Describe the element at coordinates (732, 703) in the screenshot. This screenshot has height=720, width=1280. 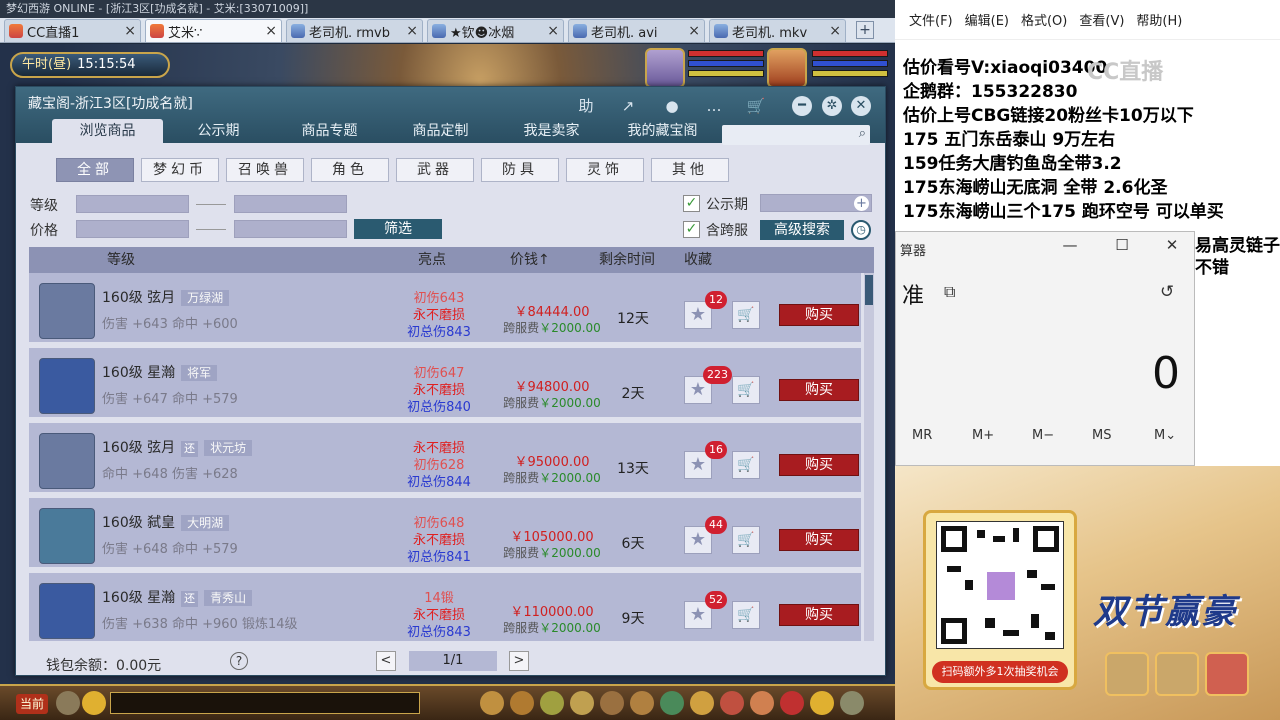
I see `activity-icon` at that location.